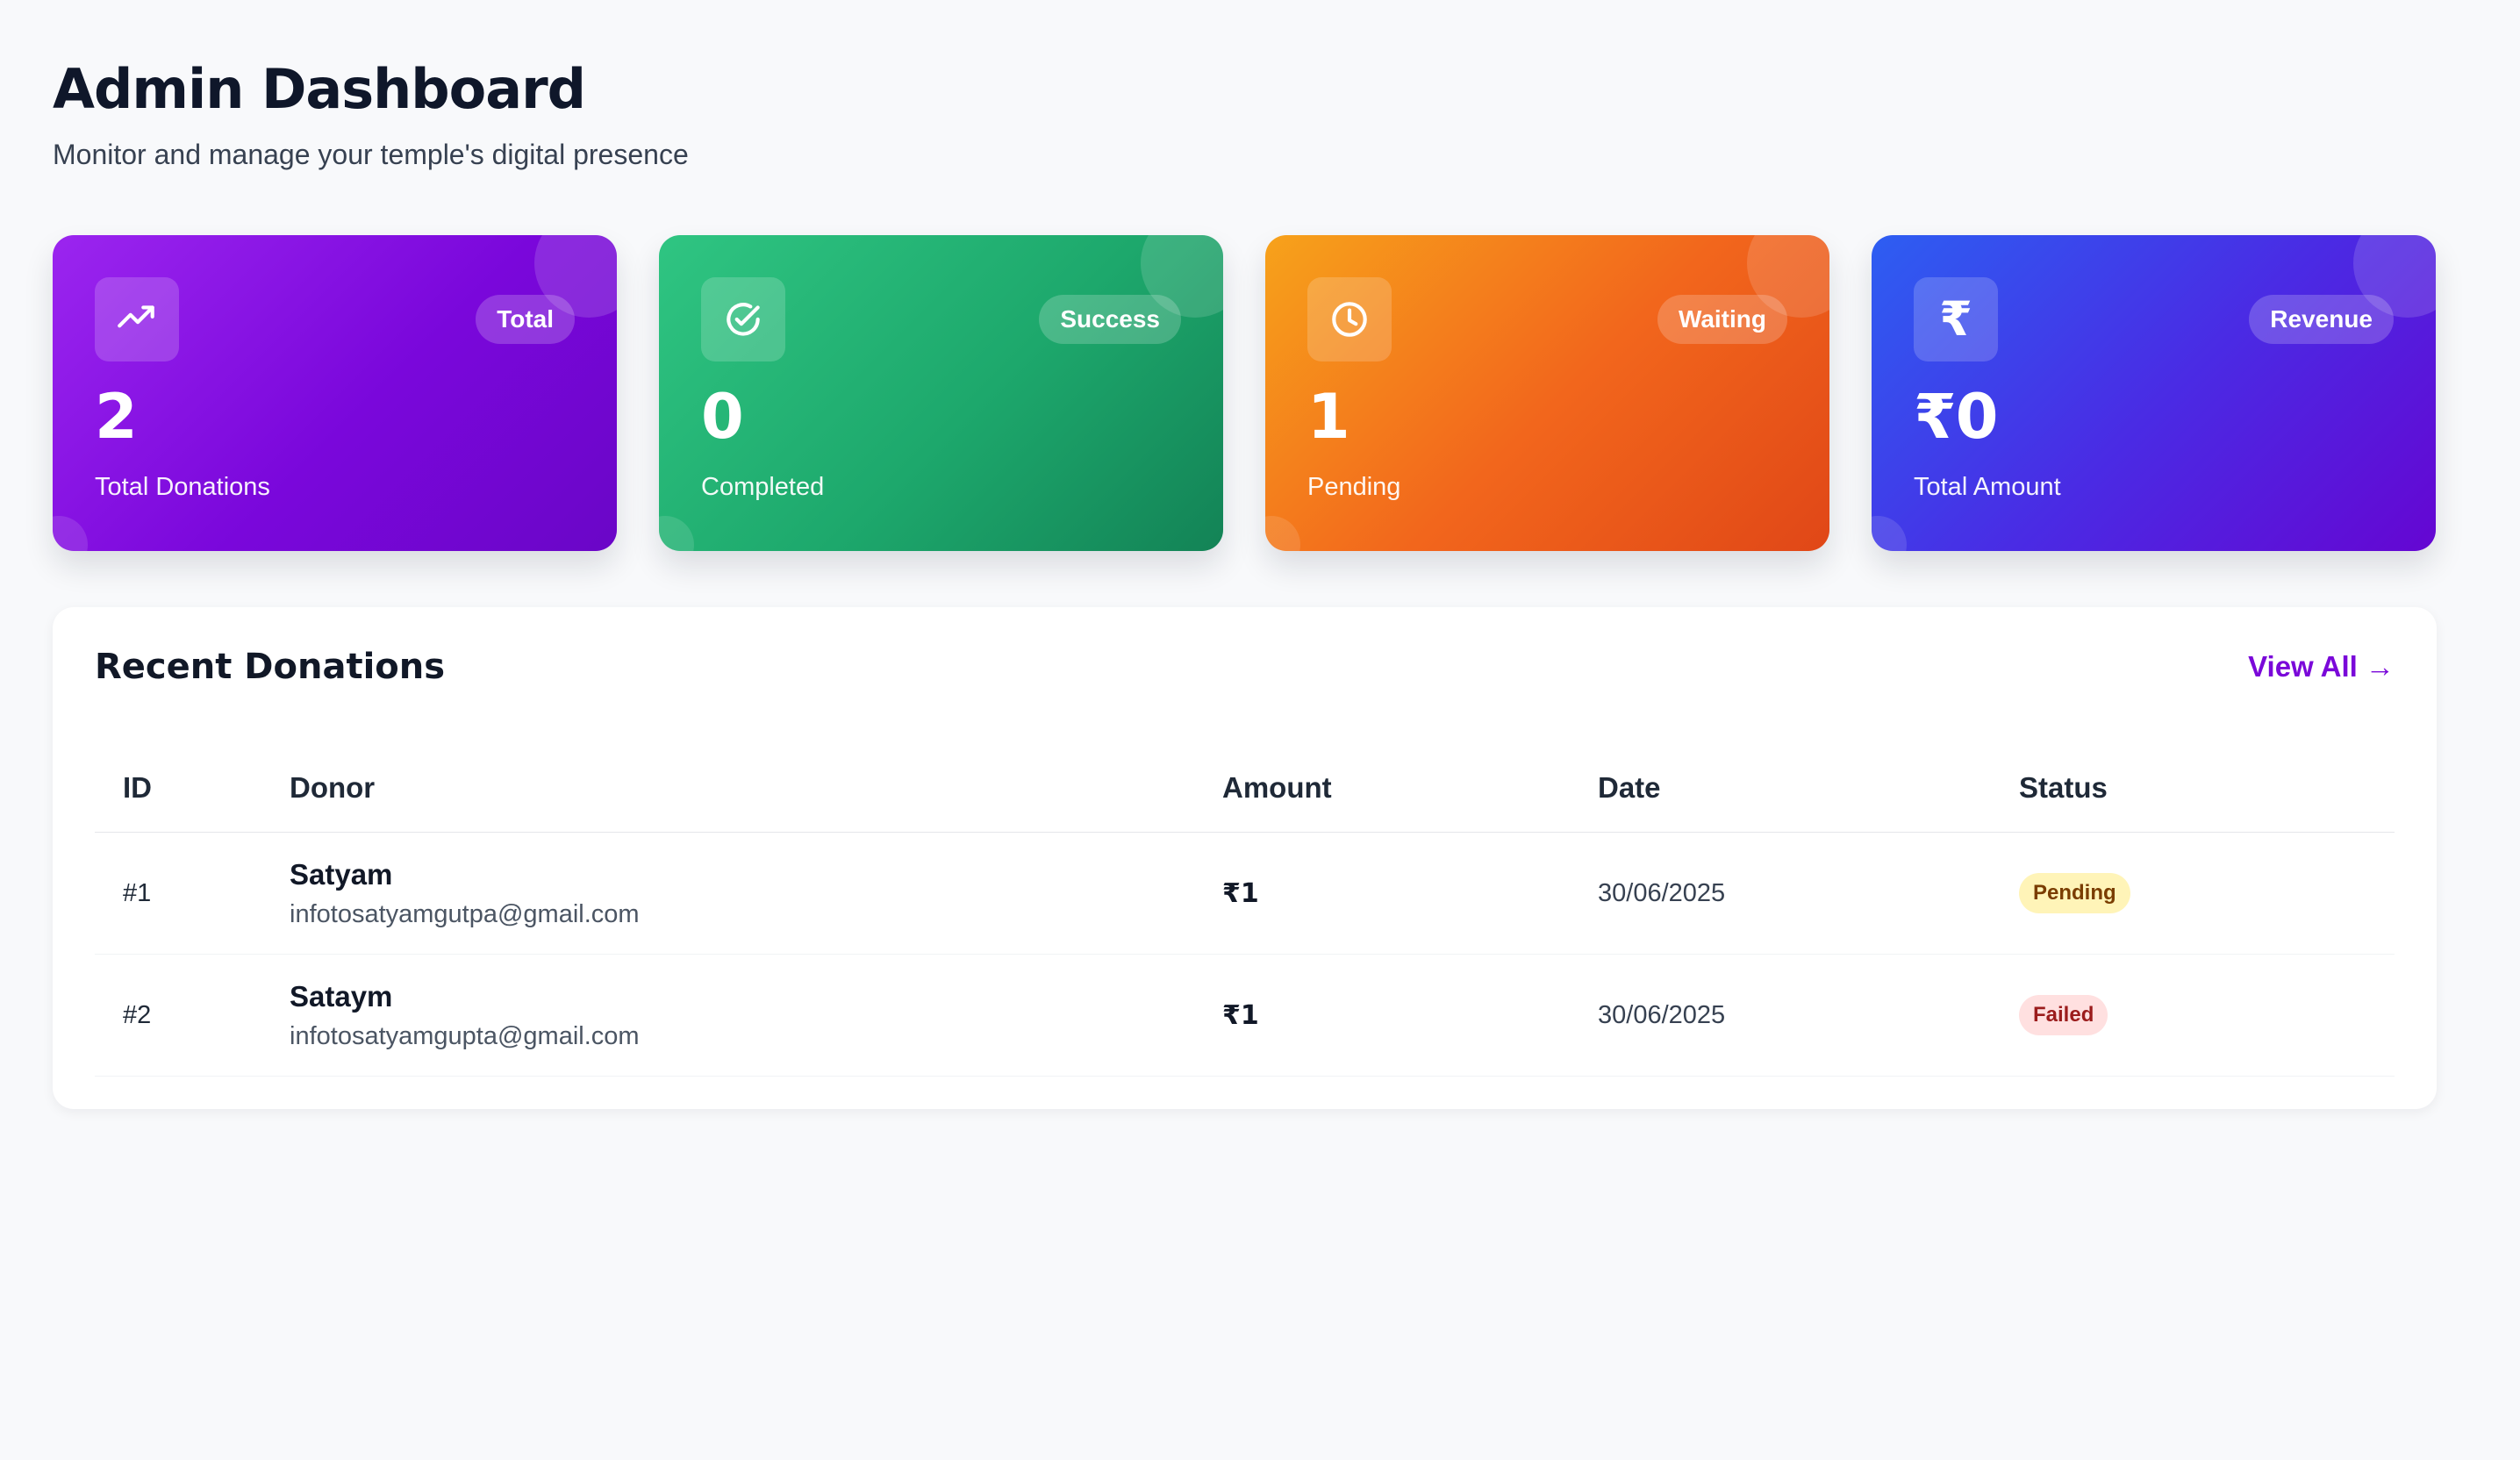 Image resolution: width=2520 pixels, height=1460 pixels. Describe the element at coordinates (1110, 319) in the screenshot. I see `success-badge: Success` at that location.